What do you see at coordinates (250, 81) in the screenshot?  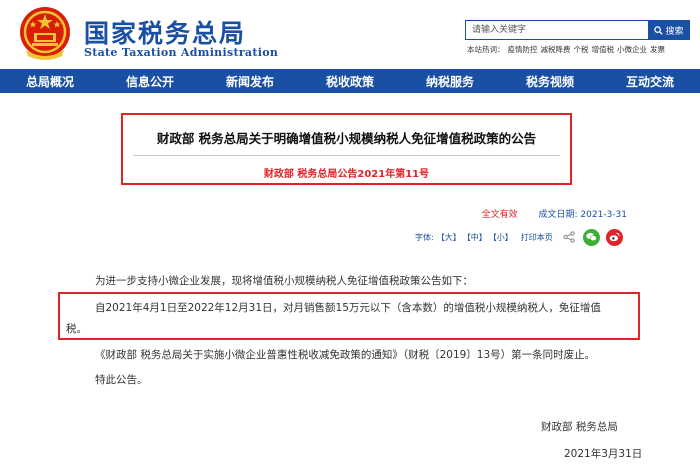 I see `nav-item-news: 新闻发布` at bounding box center [250, 81].